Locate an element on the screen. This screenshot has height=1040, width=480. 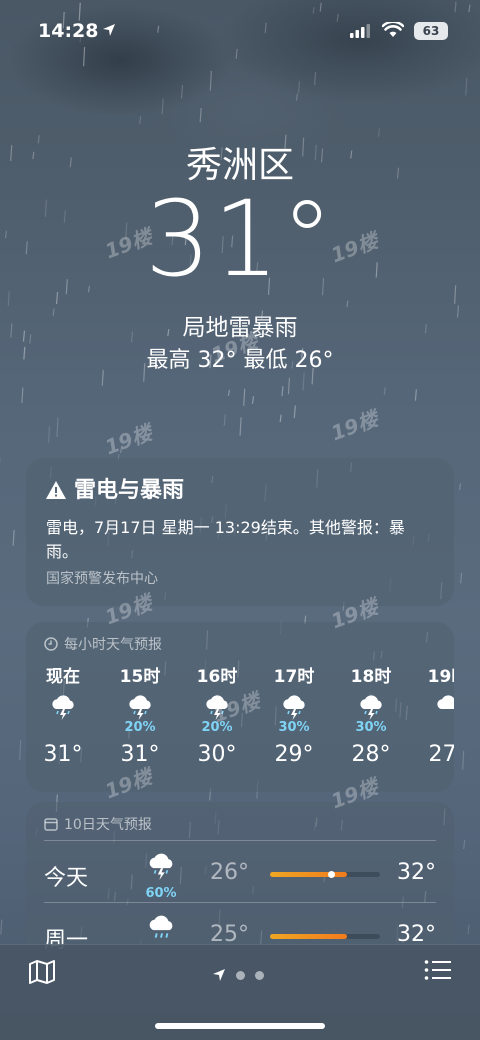
home-indicator is located at coordinates (240, 1026).